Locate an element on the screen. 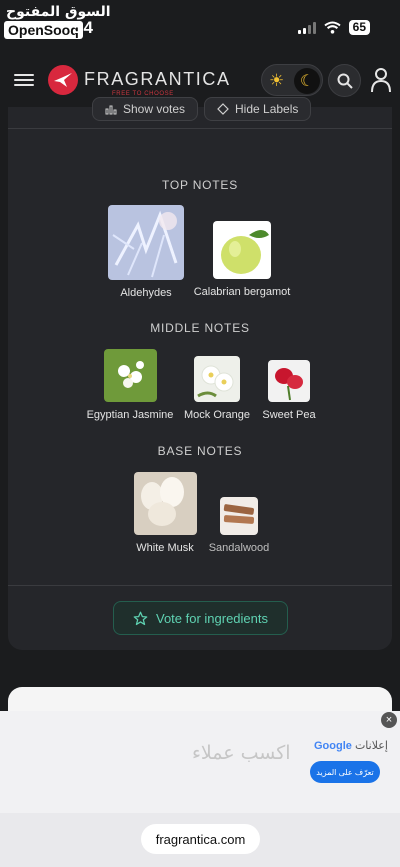  brand-name: FRAGRANTICA is located at coordinates (157, 79).